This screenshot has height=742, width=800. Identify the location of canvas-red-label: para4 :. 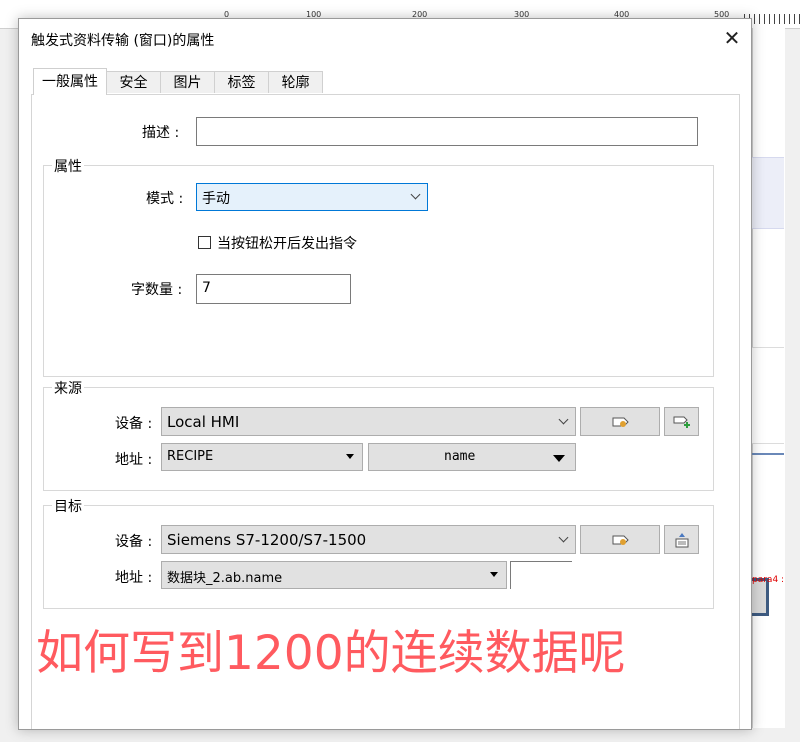
(768, 580).